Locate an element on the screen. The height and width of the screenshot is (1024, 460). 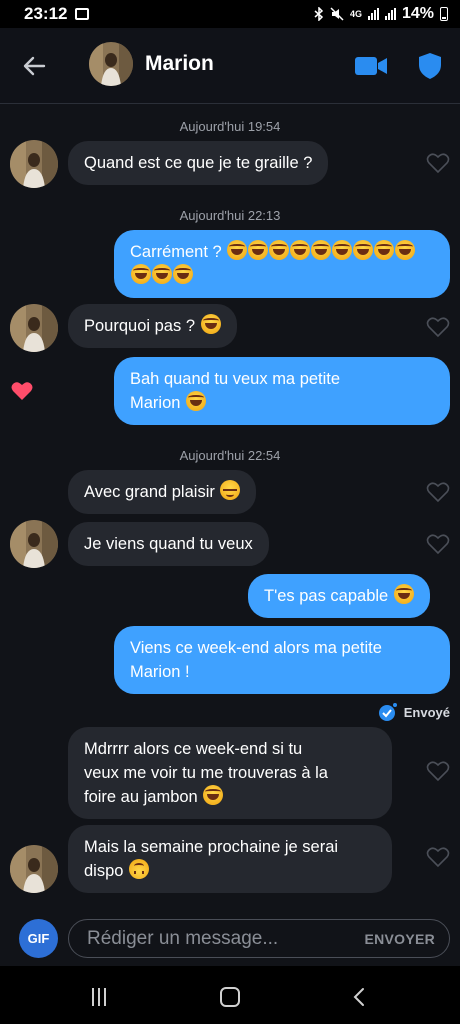
contact-avatar is located at coordinates (111, 64).